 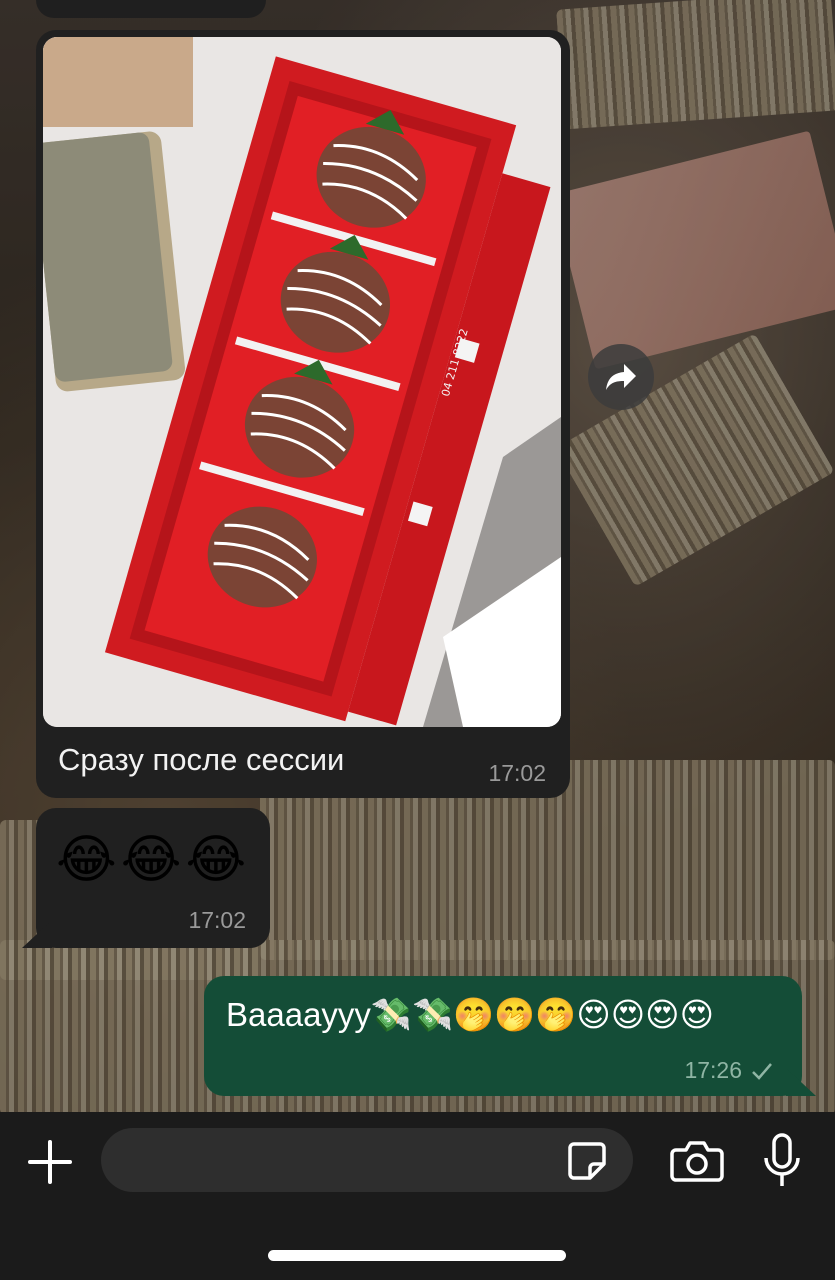 I want to click on camera-icon, so click(x=697, y=1161).